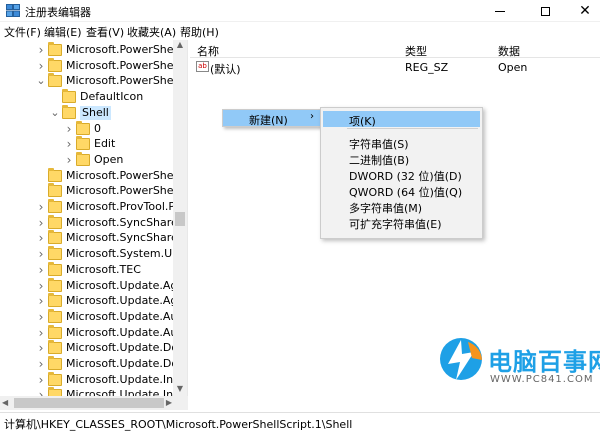  What do you see at coordinates (300, 30) in the screenshot?
I see `menu-bar: 文件(F) 编辑(E) 查看(V) 收藏夹(A) 帮助(H)` at bounding box center [300, 30].